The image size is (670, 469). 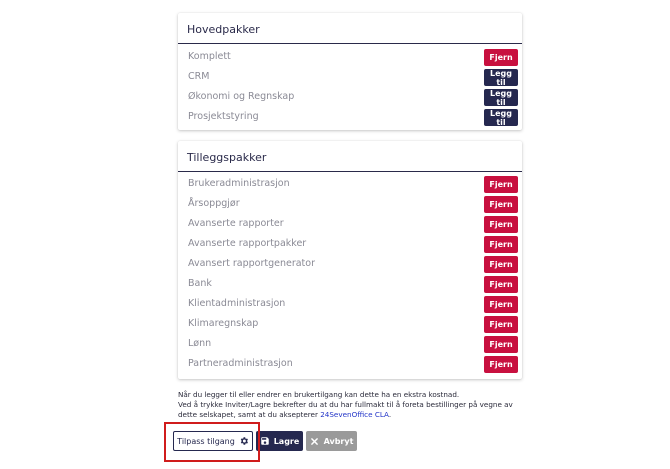 What do you see at coordinates (501, 118) in the screenshot?
I see `add-prosjektstyring-button: Legg til` at bounding box center [501, 118].